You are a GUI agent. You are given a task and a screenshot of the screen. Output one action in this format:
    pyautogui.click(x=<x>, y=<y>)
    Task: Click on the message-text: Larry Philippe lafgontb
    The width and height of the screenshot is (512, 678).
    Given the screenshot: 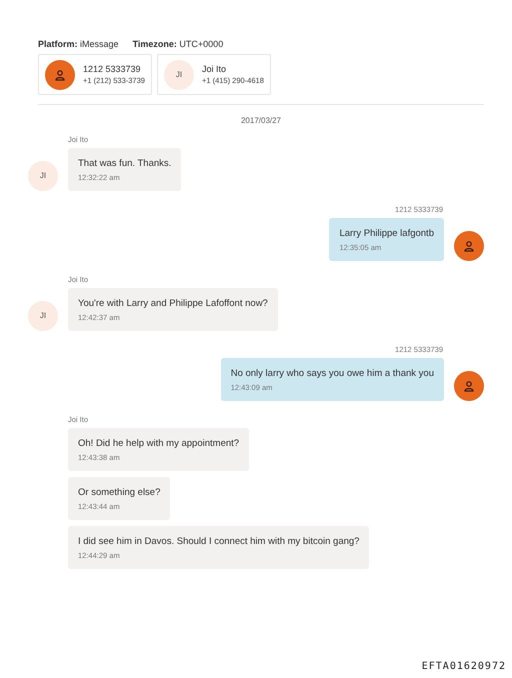 What is the action you would take?
    pyautogui.click(x=386, y=233)
    